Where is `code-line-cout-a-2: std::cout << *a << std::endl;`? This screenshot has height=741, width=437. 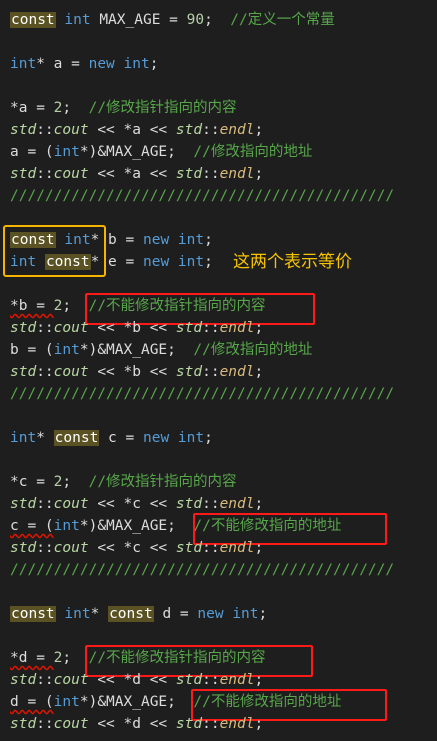
code-line-cout-a-2: std::cout << *a << std::endl; is located at coordinates (136, 174).